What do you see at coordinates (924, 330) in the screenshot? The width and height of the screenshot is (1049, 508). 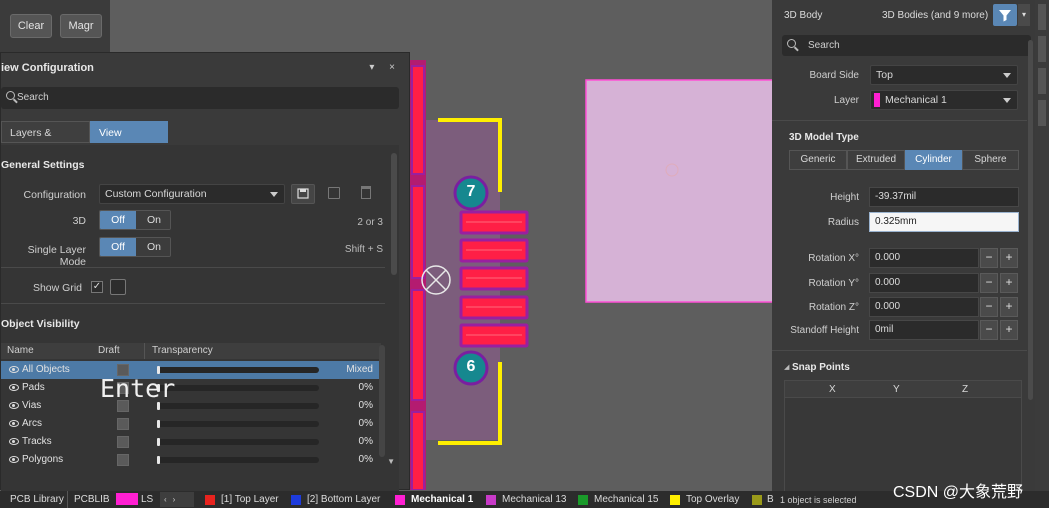 I see `standoff-height-input: 0mil` at bounding box center [924, 330].